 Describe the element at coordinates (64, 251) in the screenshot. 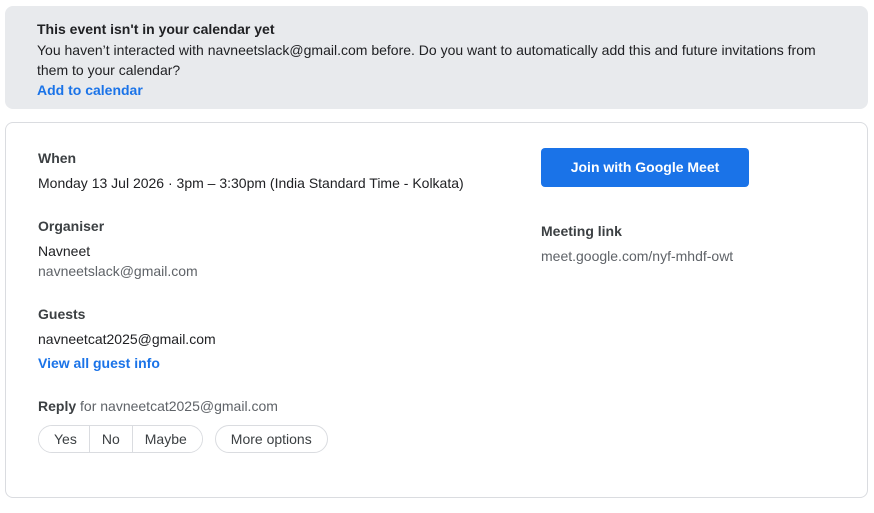

I see `organiser-name: Navneet` at that location.